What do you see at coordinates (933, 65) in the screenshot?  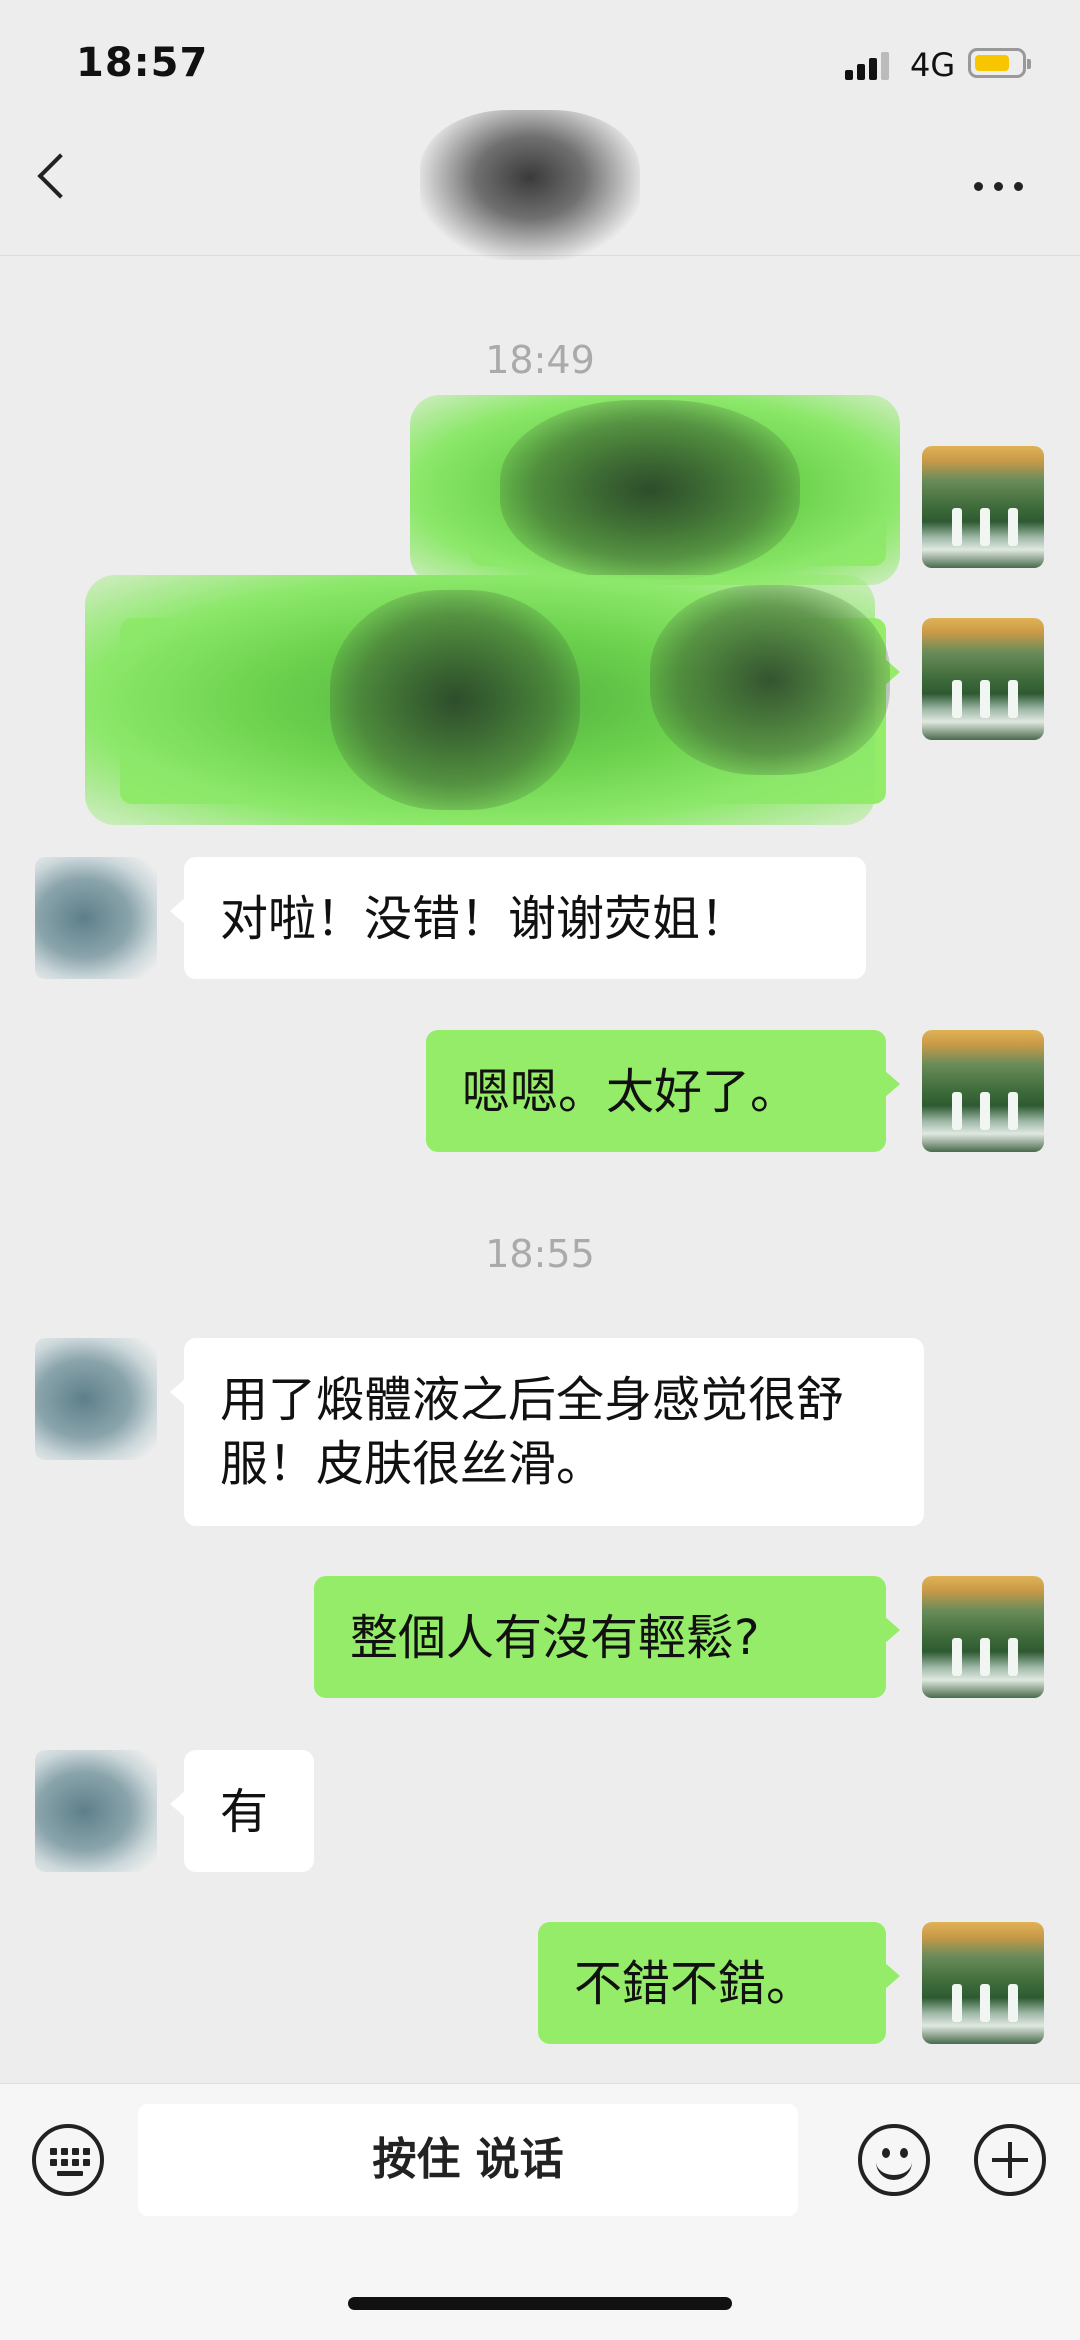 I see `network-type: 4G` at bounding box center [933, 65].